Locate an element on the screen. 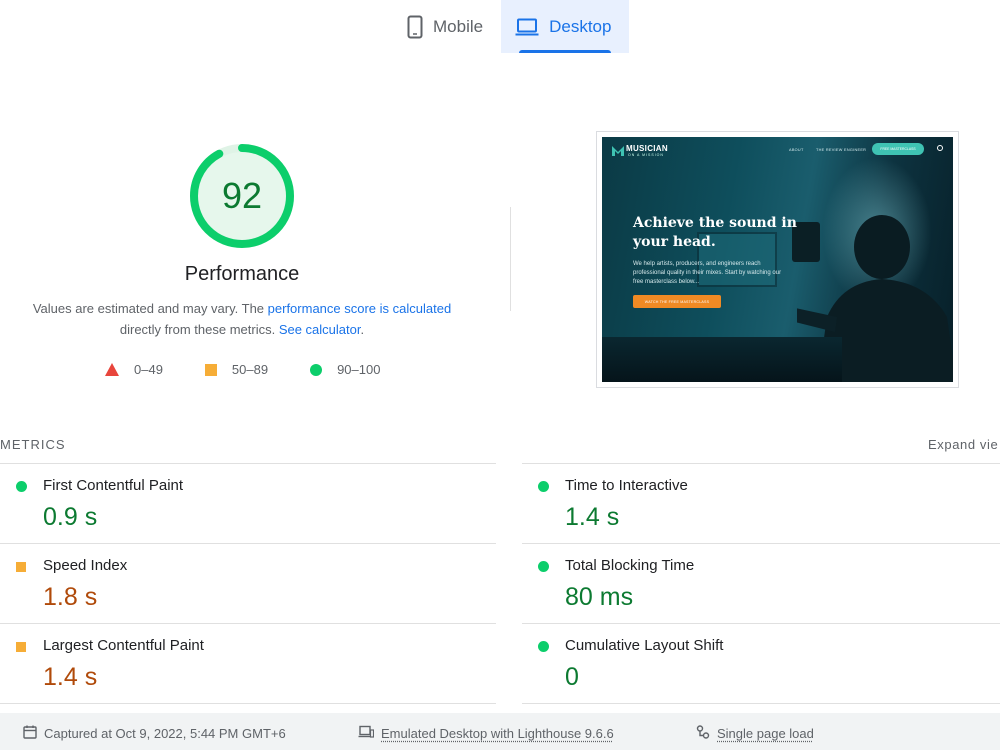  emulated-device: Emulated Desktop with Lighthouse 9.6.6 is located at coordinates (486, 733).